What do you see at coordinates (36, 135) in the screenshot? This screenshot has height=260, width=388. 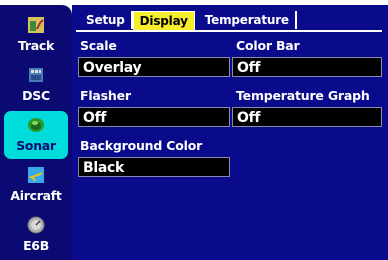 I see `sidebar-item-sonar: Sonar` at bounding box center [36, 135].